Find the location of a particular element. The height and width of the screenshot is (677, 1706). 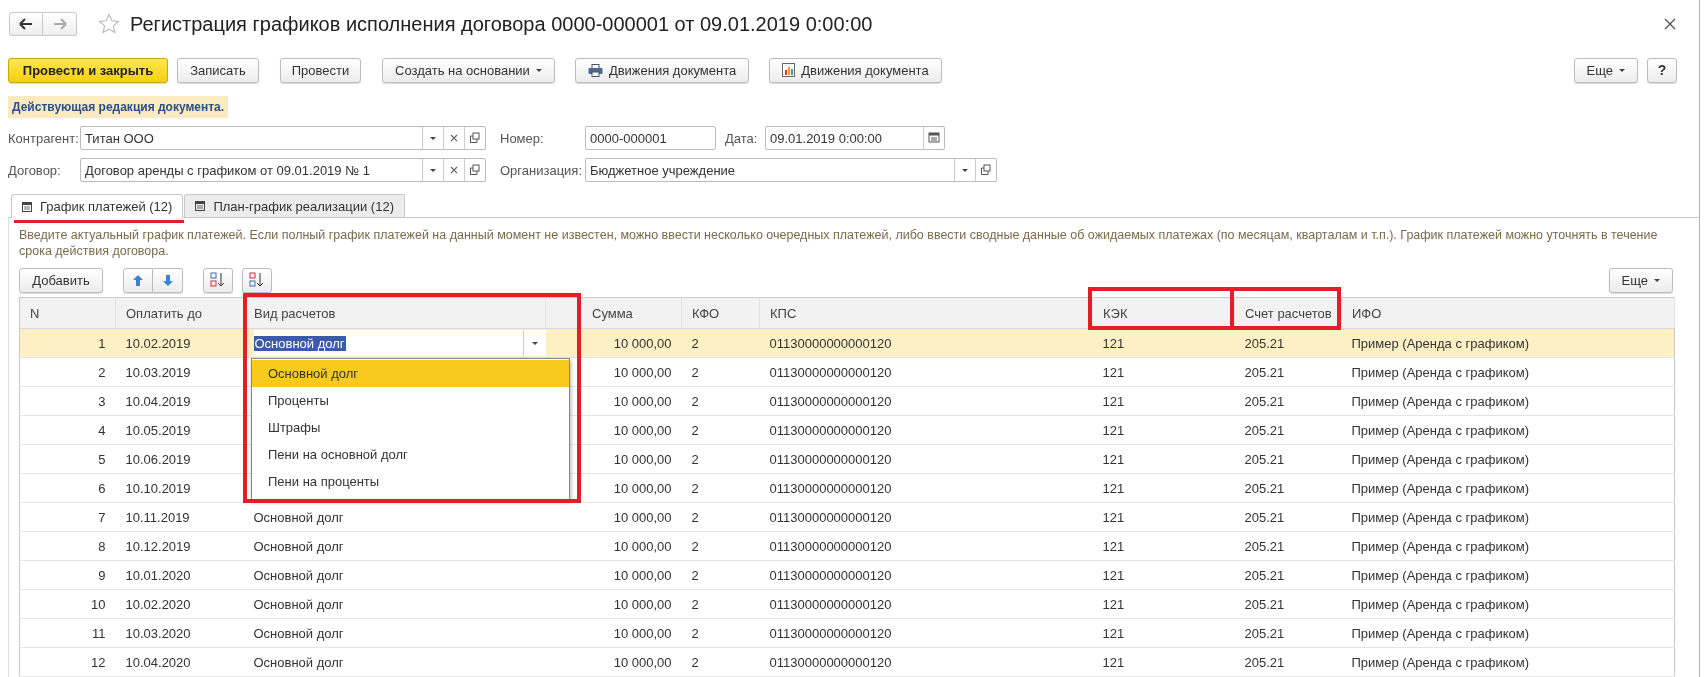

field-label: Организация: is located at coordinates (542, 170).